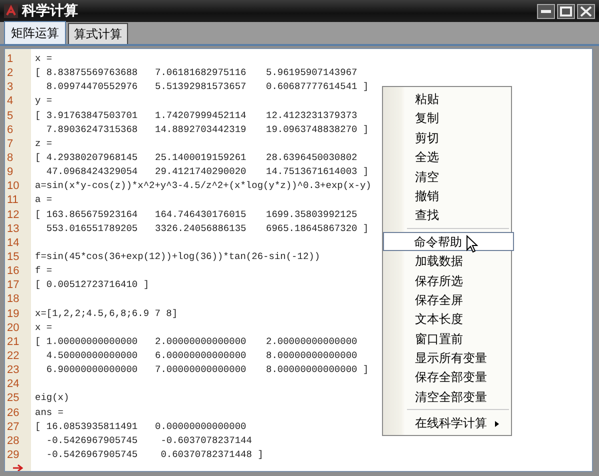 This screenshot has height=476, width=599. What do you see at coordinates (447, 157) in the screenshot?
I see `menu-item: 全选` at bounding box center [447, 157].